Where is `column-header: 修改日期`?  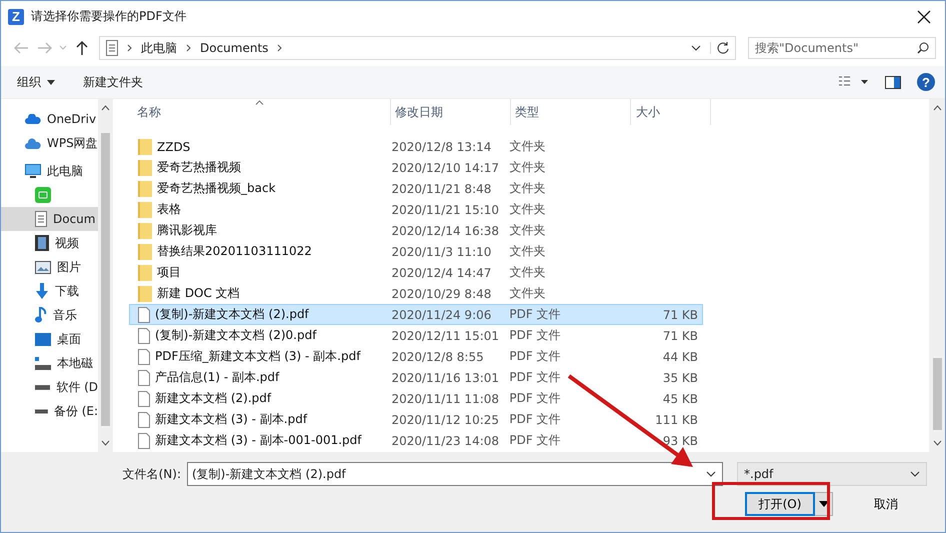 column-header: 修改日期 is located at coordinates (451, 112).